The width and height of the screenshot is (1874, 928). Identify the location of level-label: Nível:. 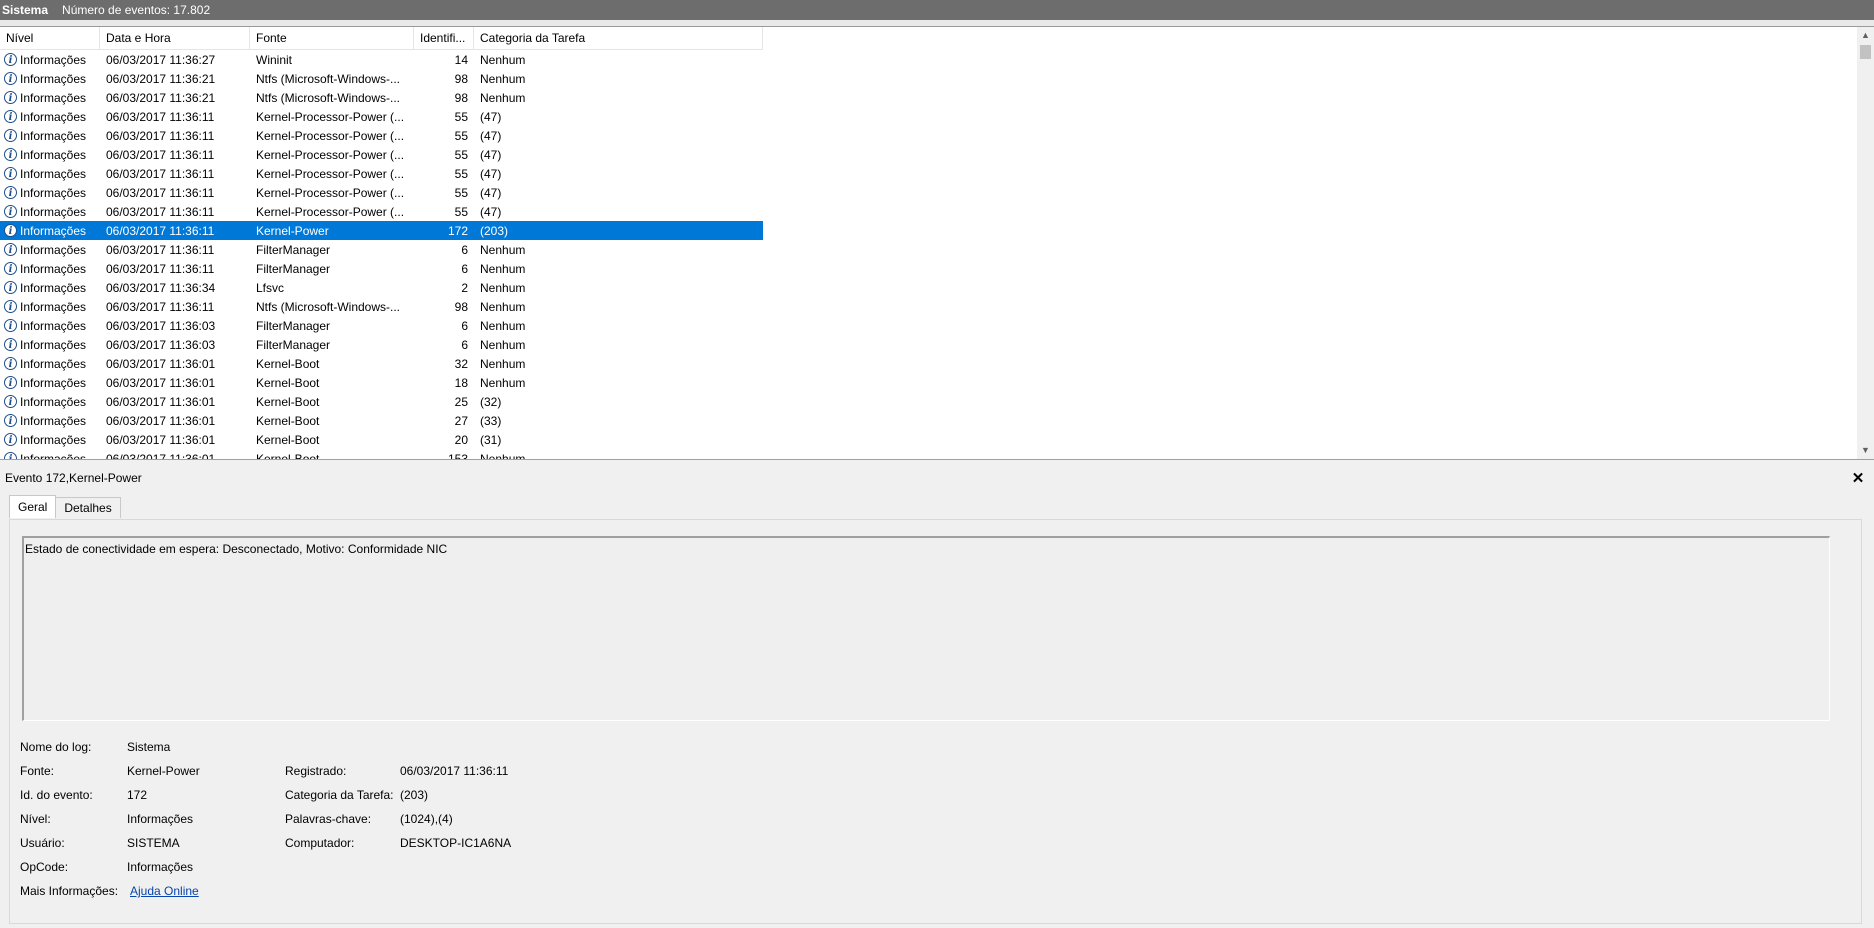
(35, 819).